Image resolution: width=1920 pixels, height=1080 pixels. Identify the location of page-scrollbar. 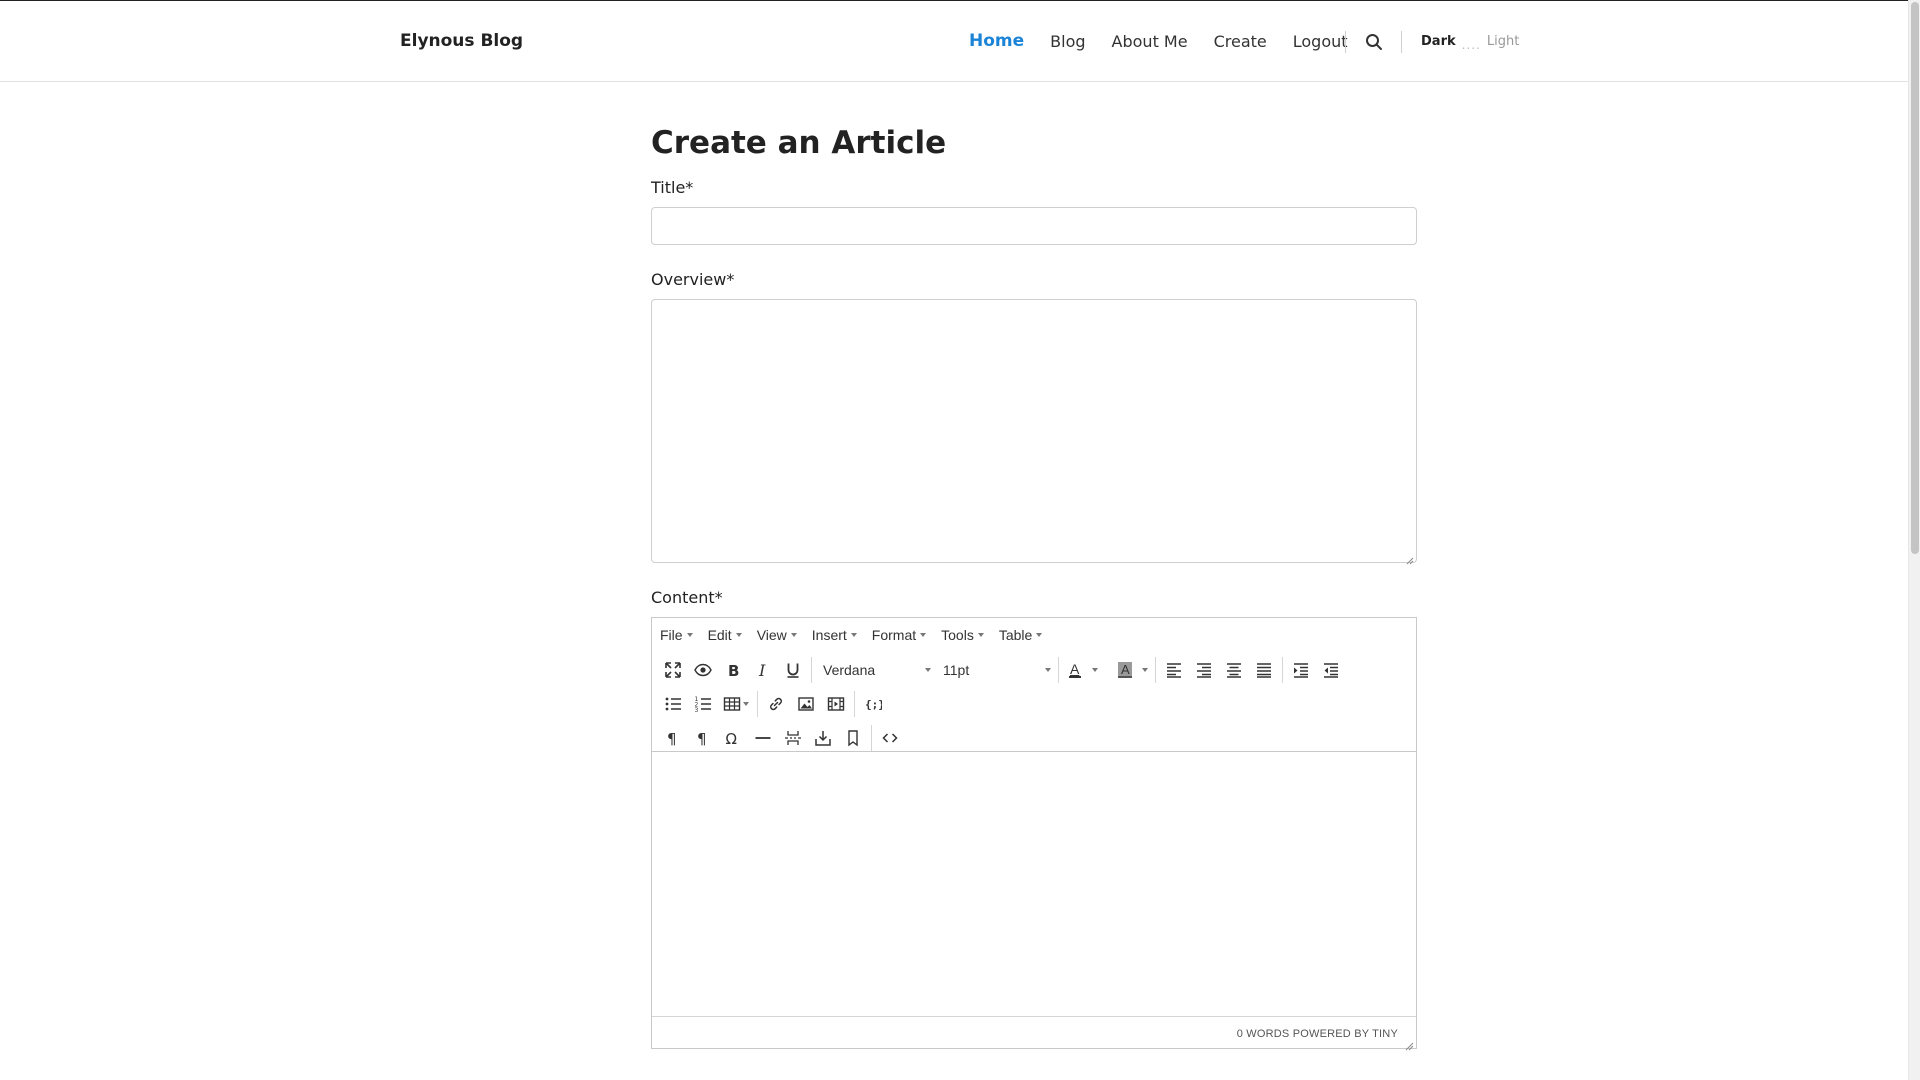
(1914, 540).